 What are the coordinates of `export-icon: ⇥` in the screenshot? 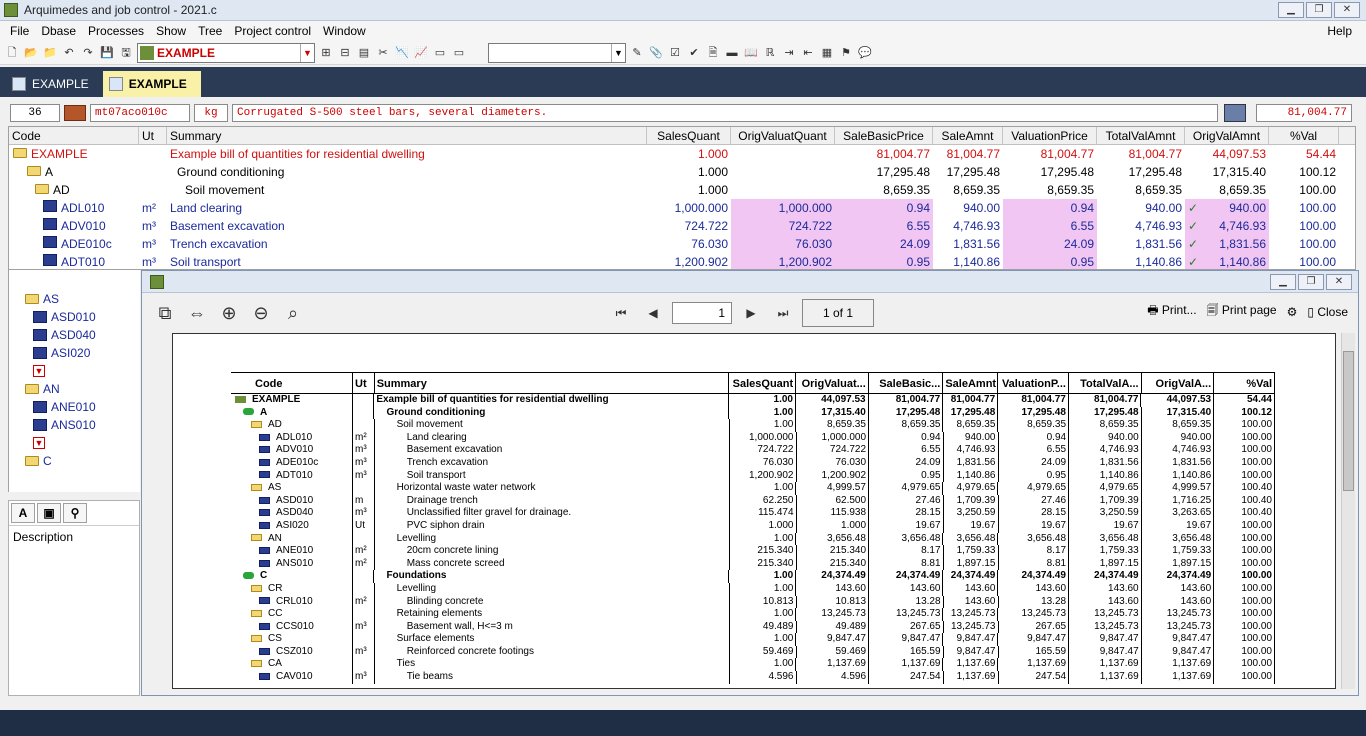 It's located at (789, 53).